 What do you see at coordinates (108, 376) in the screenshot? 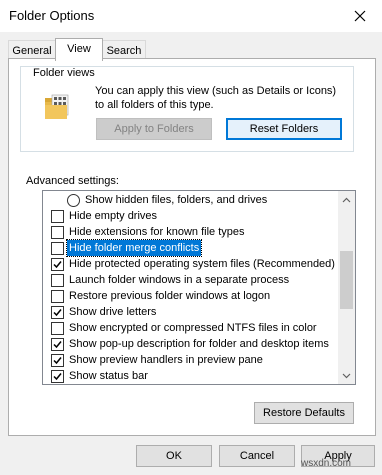
I see `list-item-label: Show status bar` at bounding box center [108, 376].